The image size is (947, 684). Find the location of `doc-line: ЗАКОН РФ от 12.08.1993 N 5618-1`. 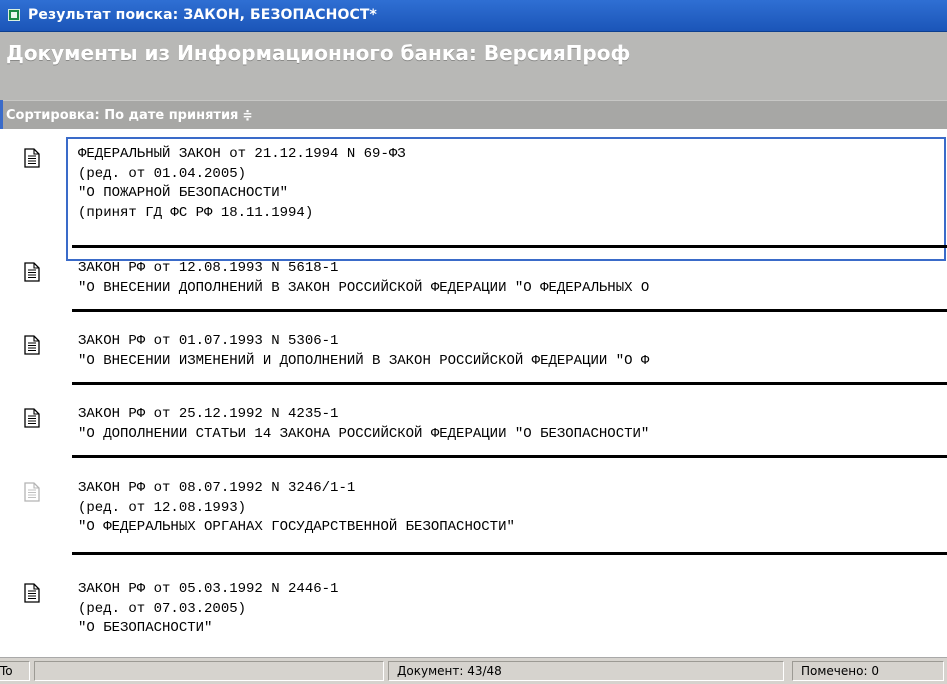

doc-line: ЗАКОН РФ от 12.08.1993 N 5618-1 is located at coordinates (208, 268).